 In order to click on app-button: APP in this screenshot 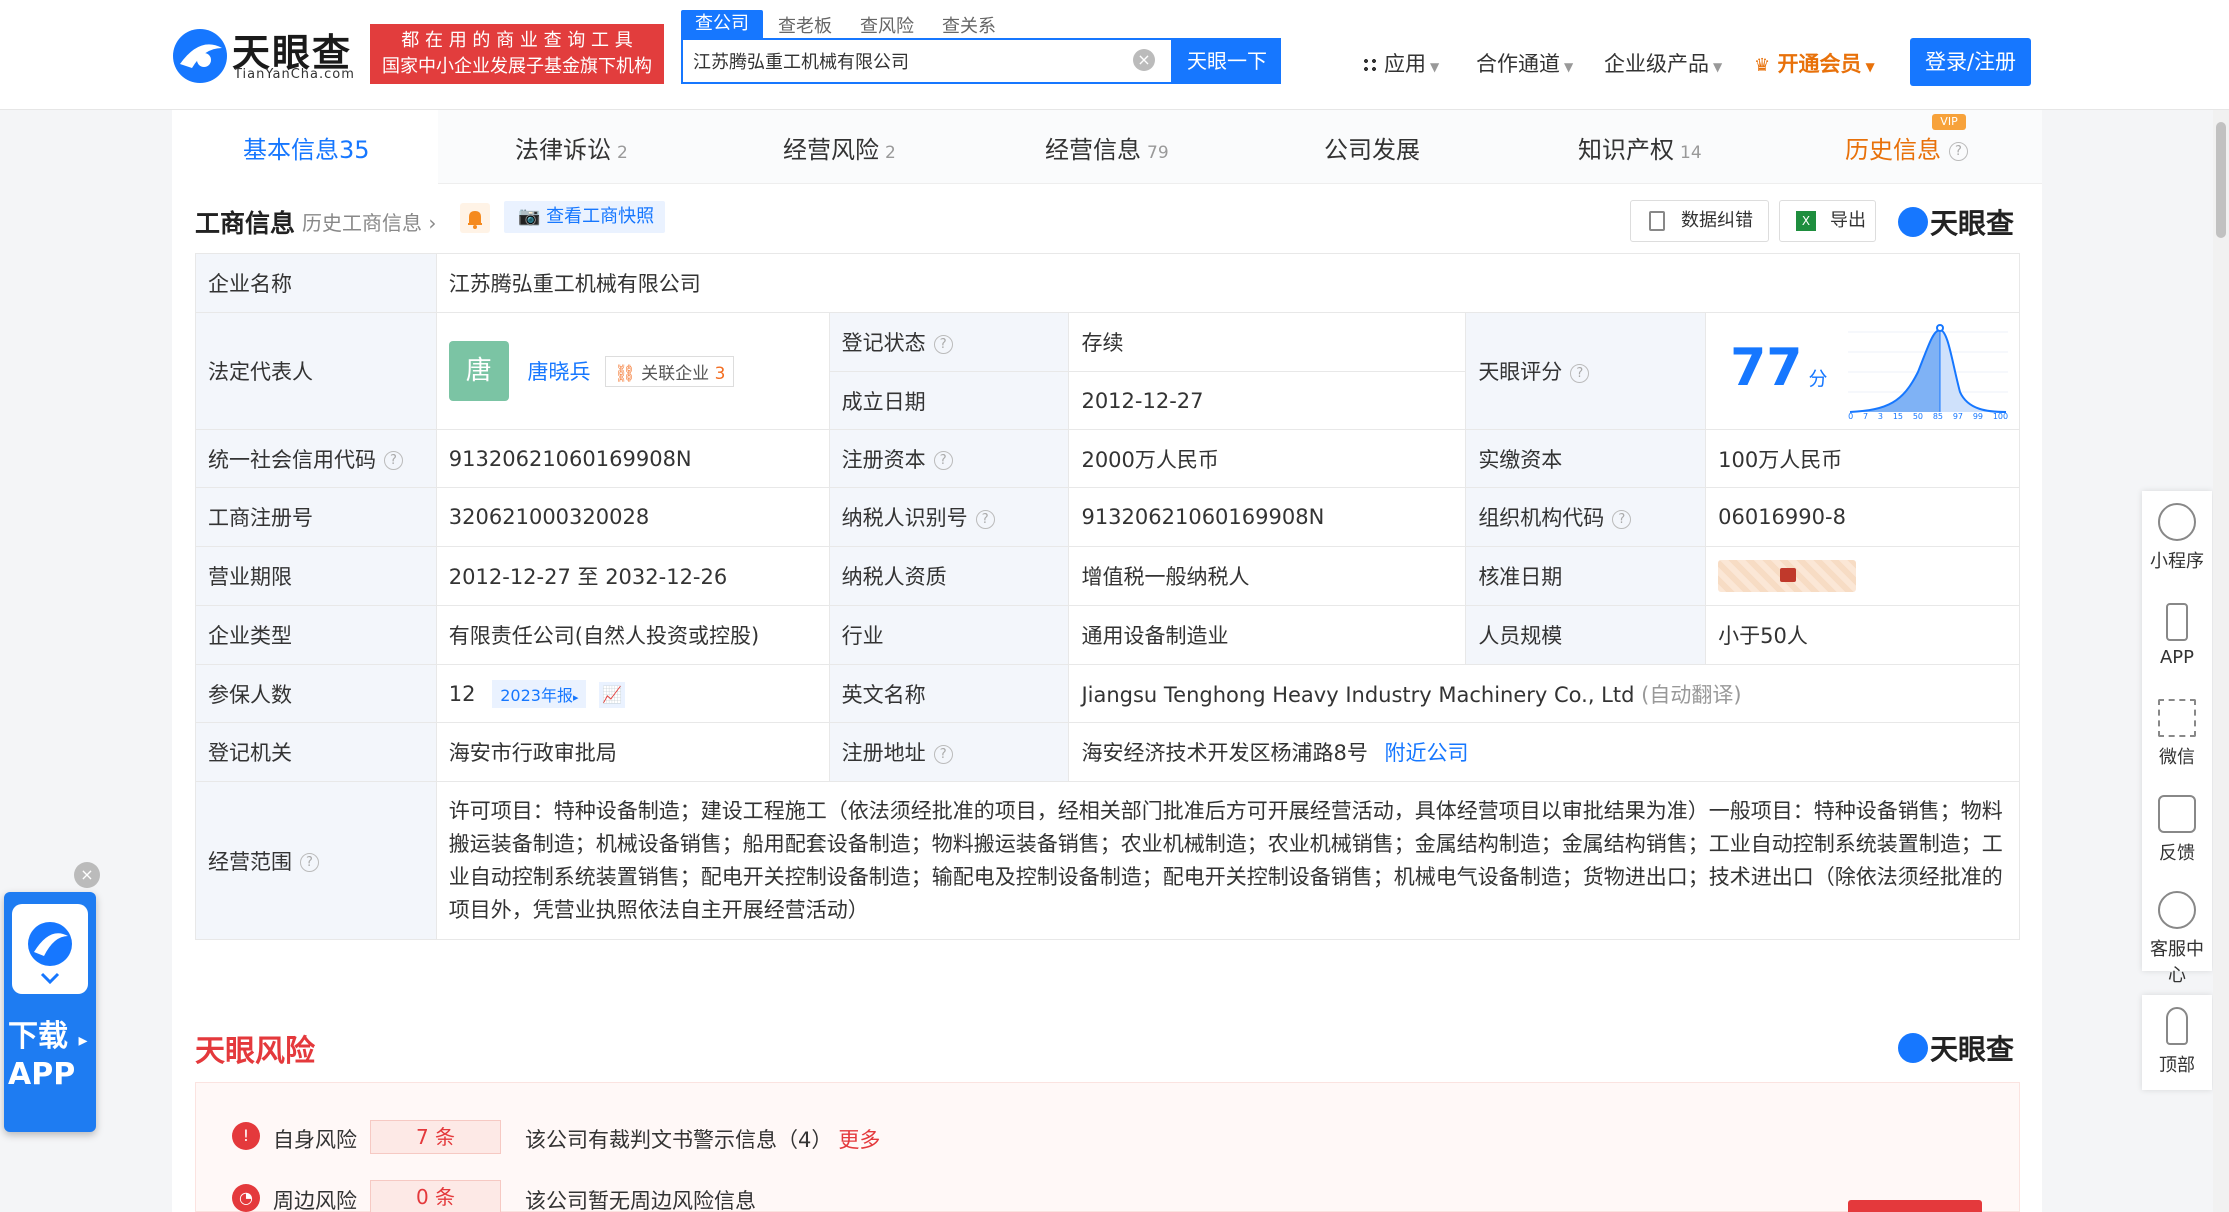, I will do `click(2177, 635)`.